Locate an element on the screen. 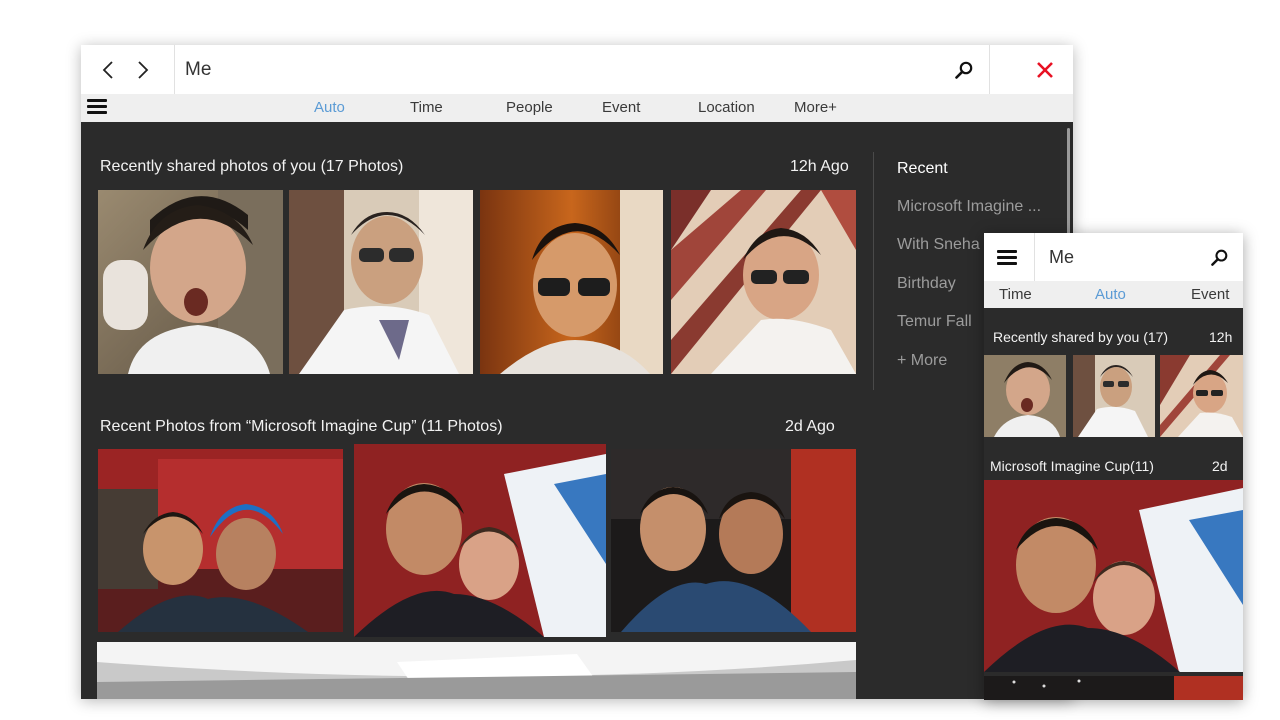 This screenshot has width=1280, height=720. section-time: 2d is located at coordinates (1220, 466).